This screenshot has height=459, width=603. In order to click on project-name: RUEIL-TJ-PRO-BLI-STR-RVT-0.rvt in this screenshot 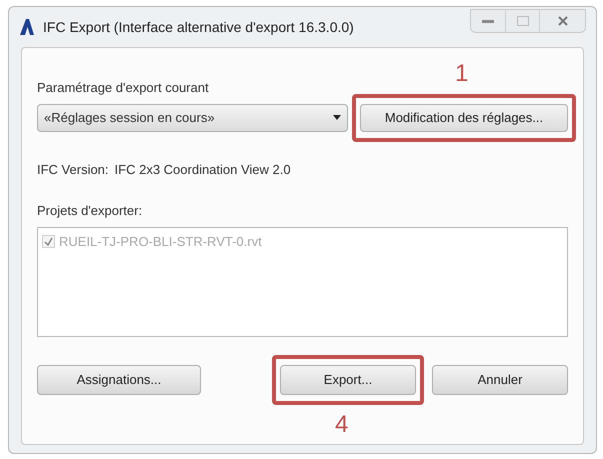, I will do `click(160, 241)`.